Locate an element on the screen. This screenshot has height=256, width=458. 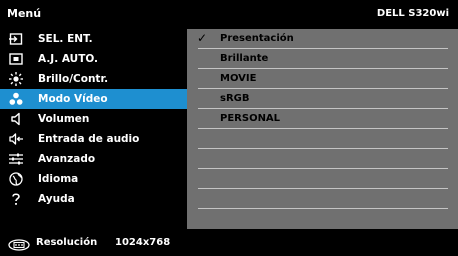
menu-item-label: Entrada de audio is located at coordinates (89, 139).